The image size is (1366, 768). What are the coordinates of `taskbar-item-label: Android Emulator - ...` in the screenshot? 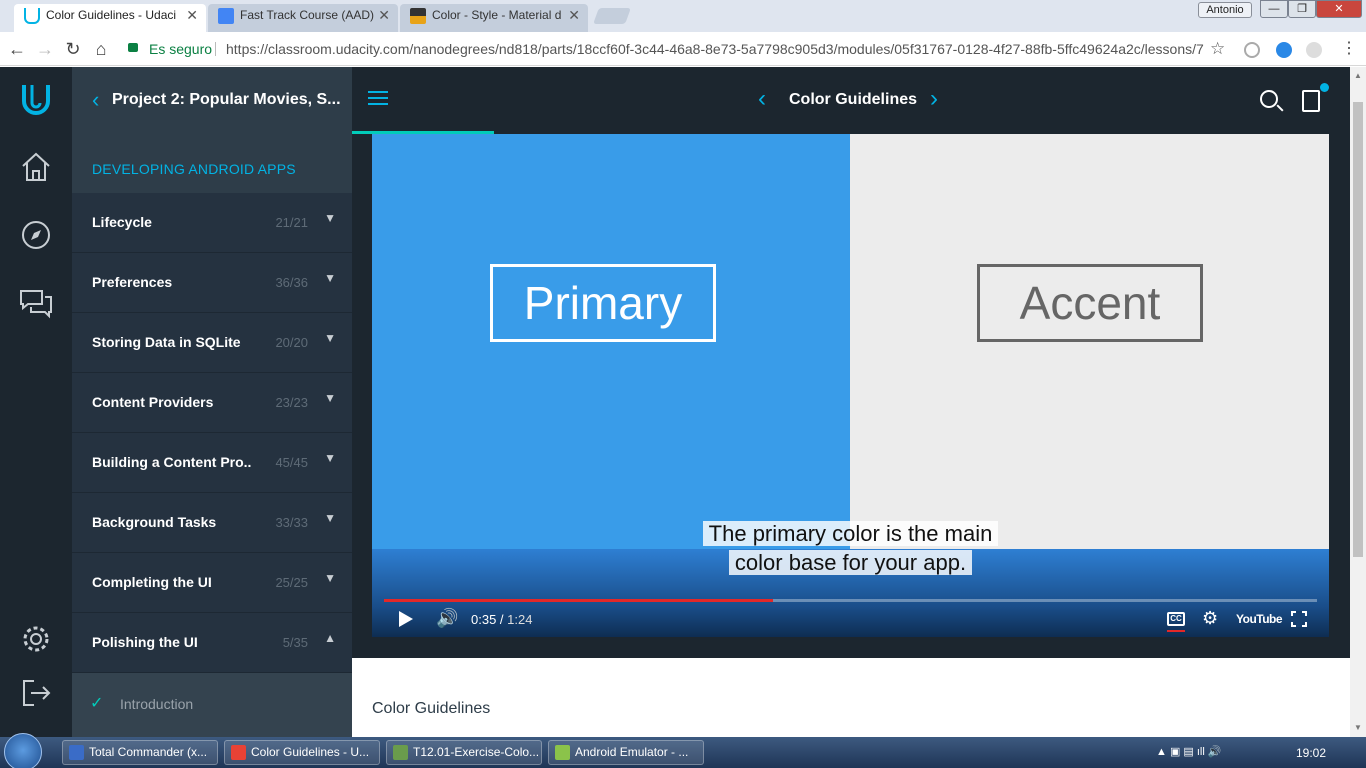 It's located at (632, 752).